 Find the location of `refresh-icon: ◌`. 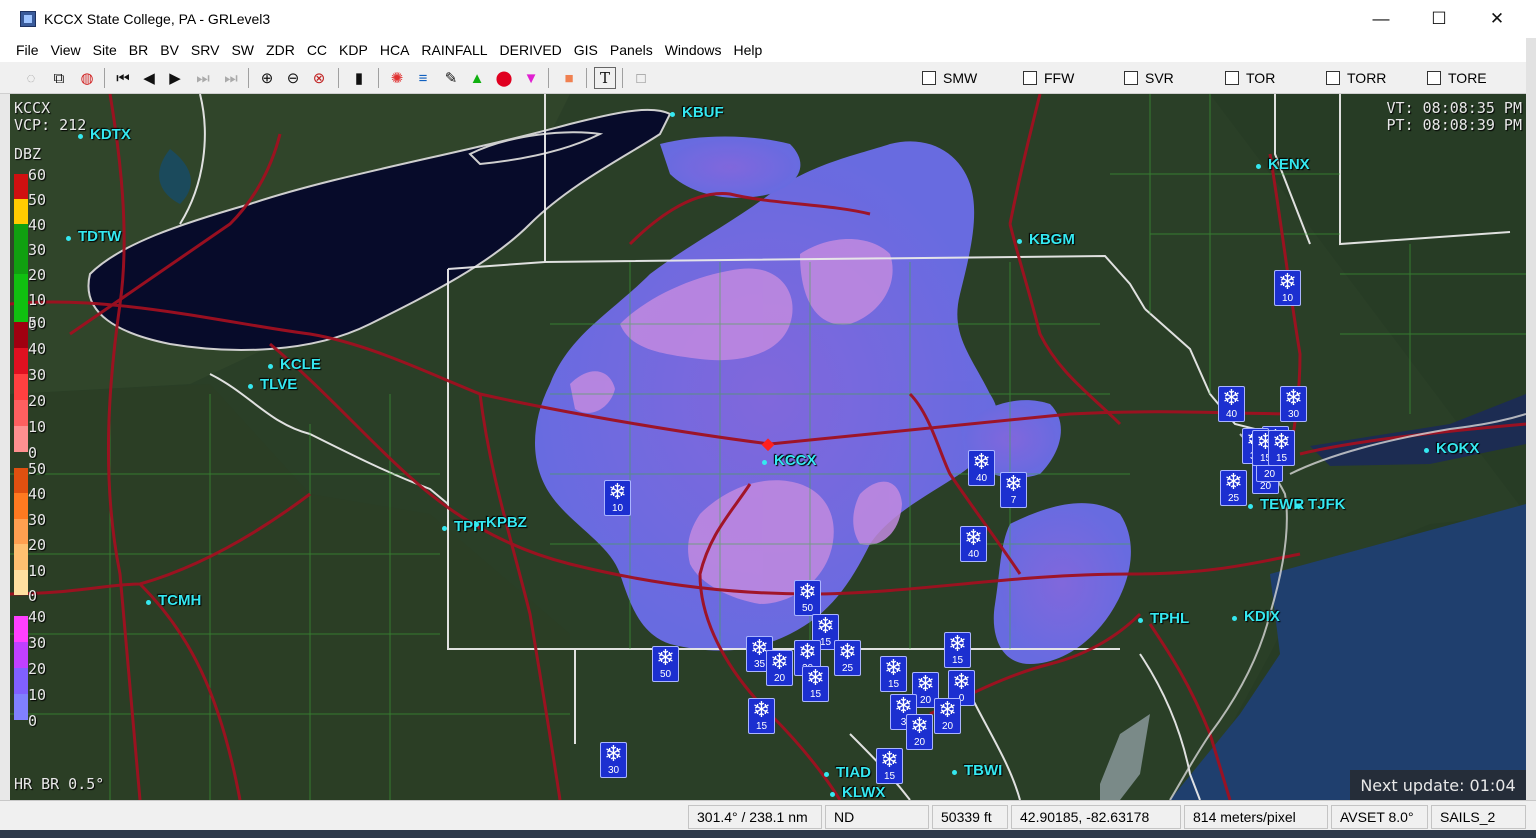

refresh-icon: ◌ is located at coordinates (31, 78).